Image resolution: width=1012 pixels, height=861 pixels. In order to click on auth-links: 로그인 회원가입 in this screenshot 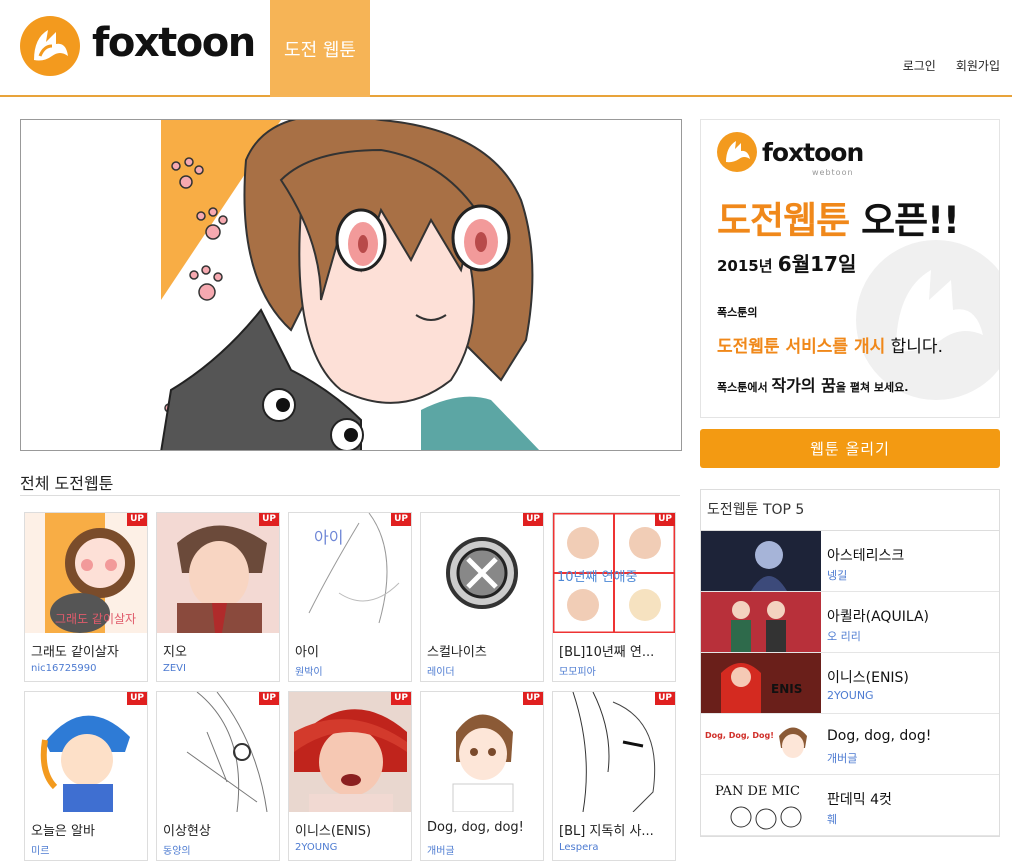, I will do `click(951, 65)`.